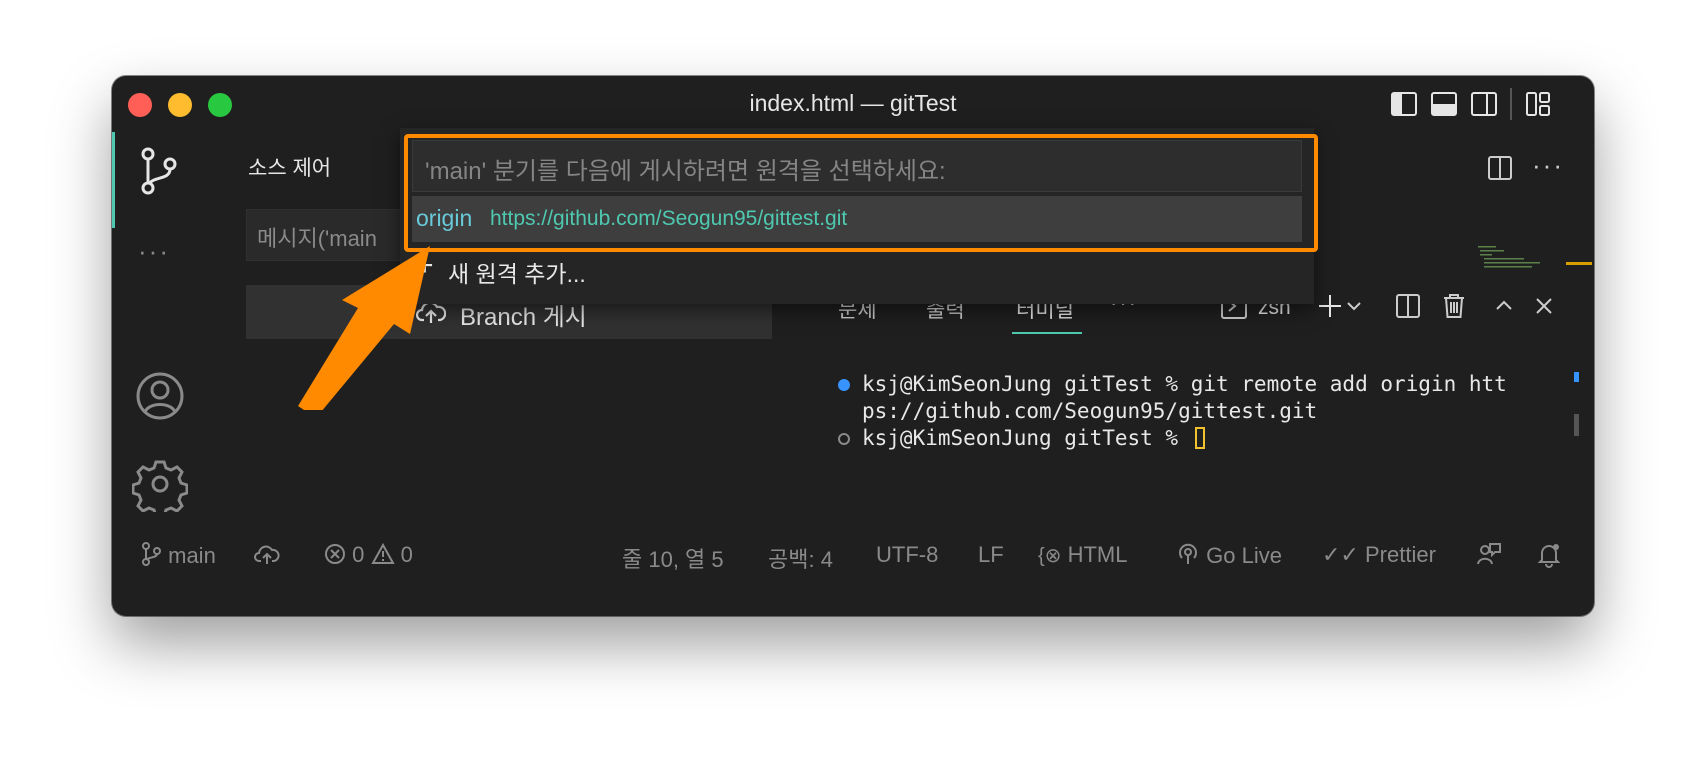 The height and width of the screenshot is (764, 1706). I want to click on new-terminal-plus-icon, so click(1330, 306).